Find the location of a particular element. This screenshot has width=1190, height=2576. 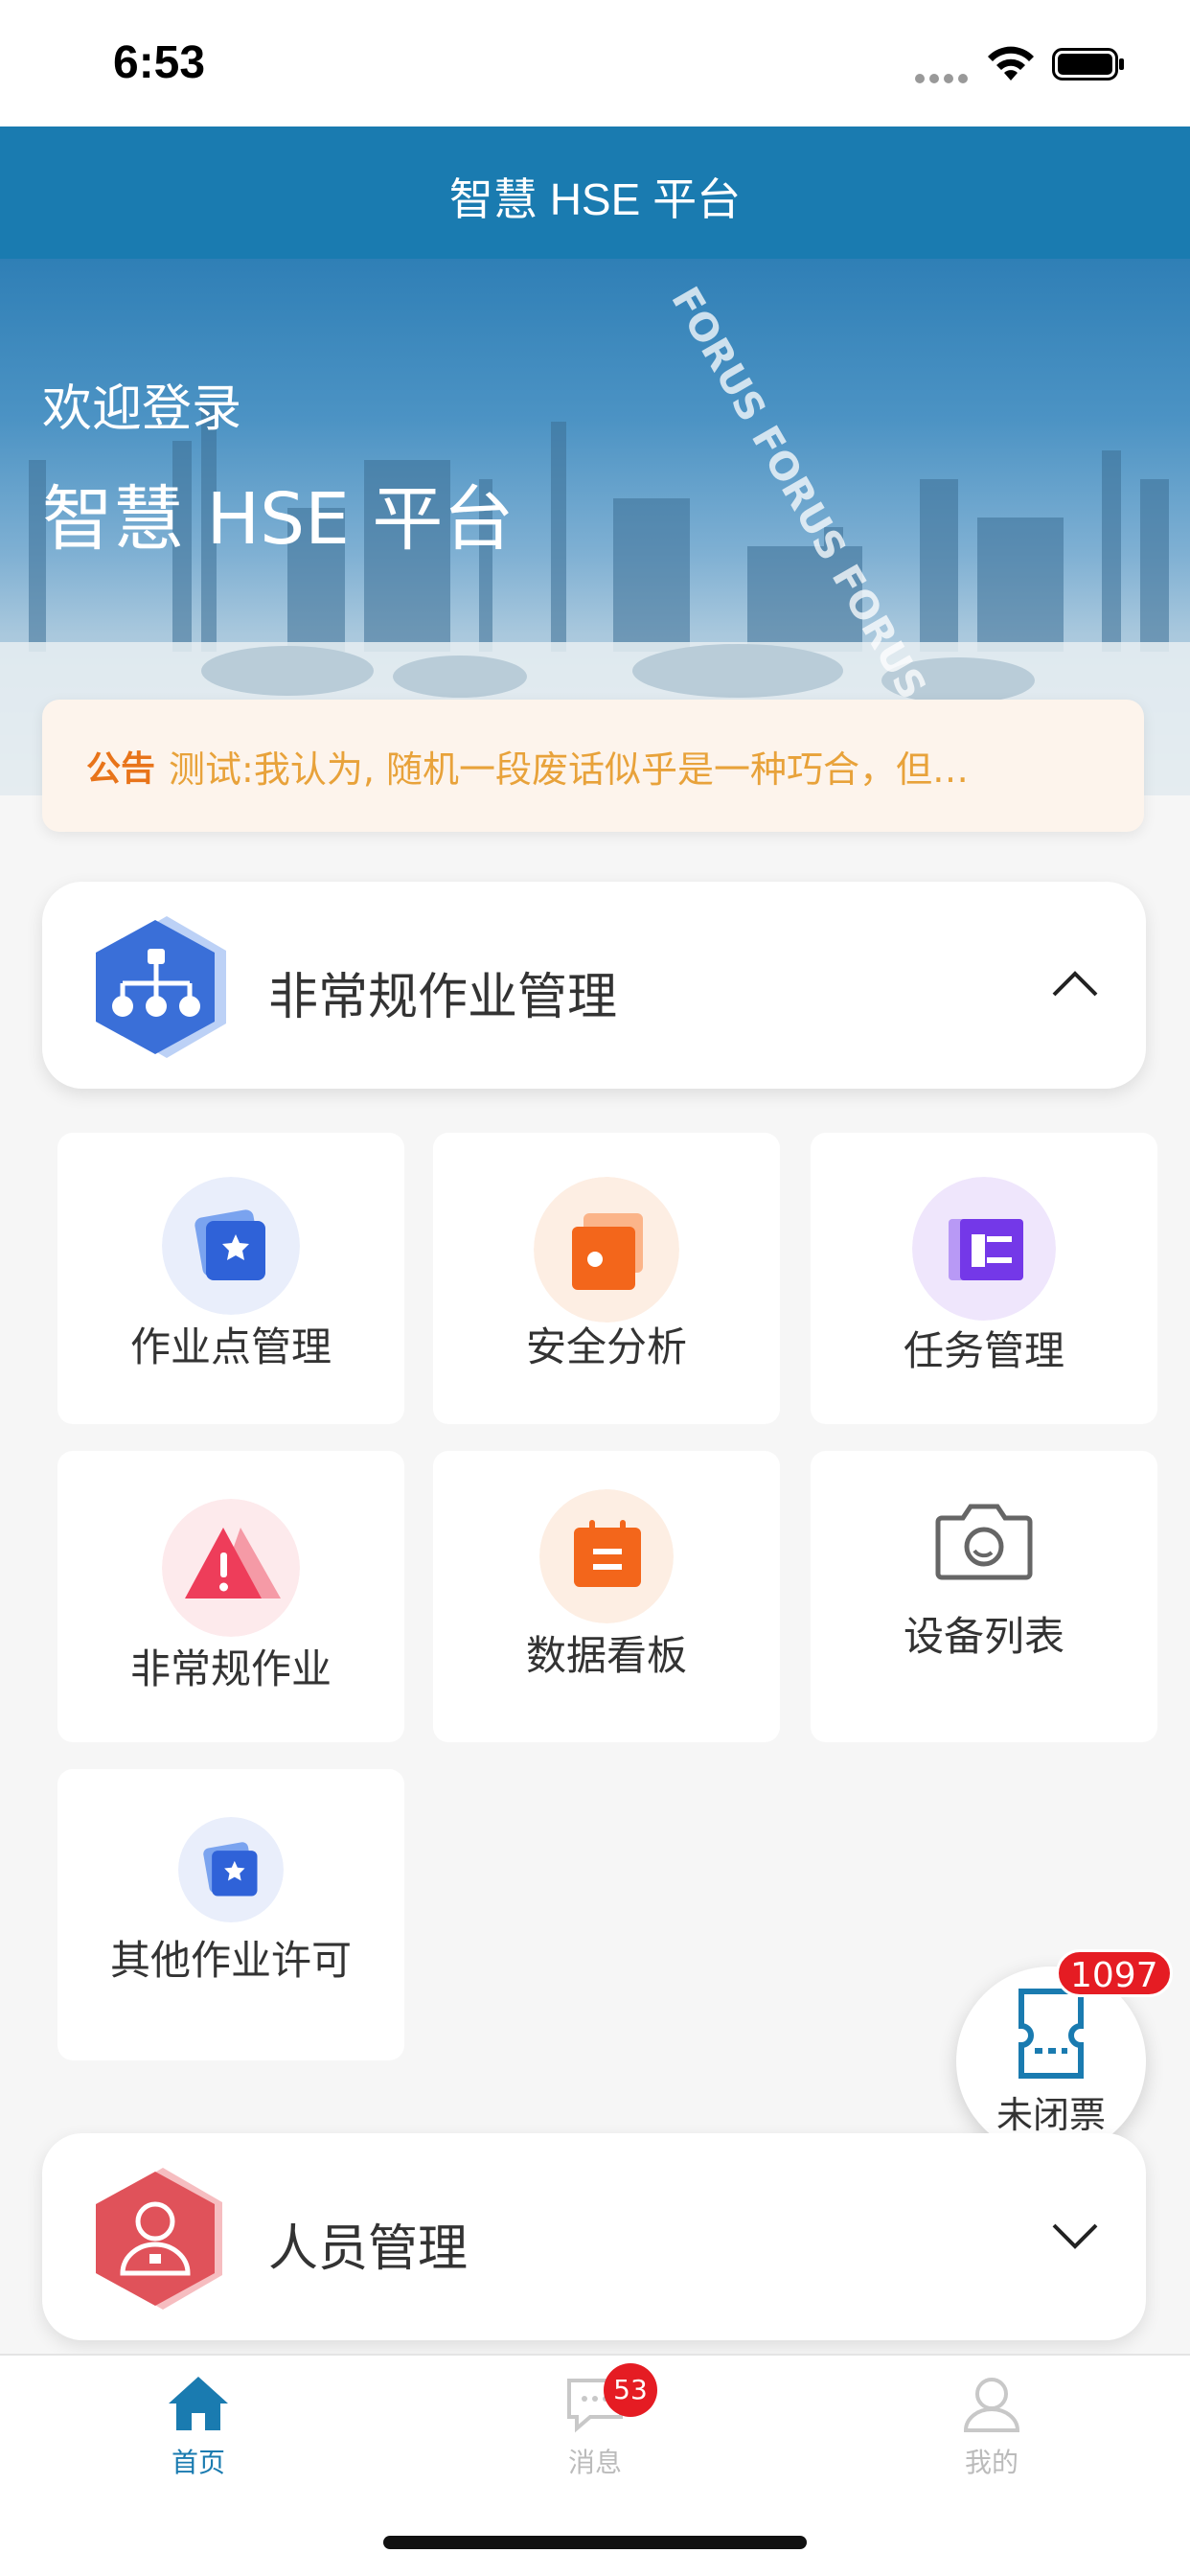

welcome-text: 欢迎登录 is located at coordinates (142, 409).